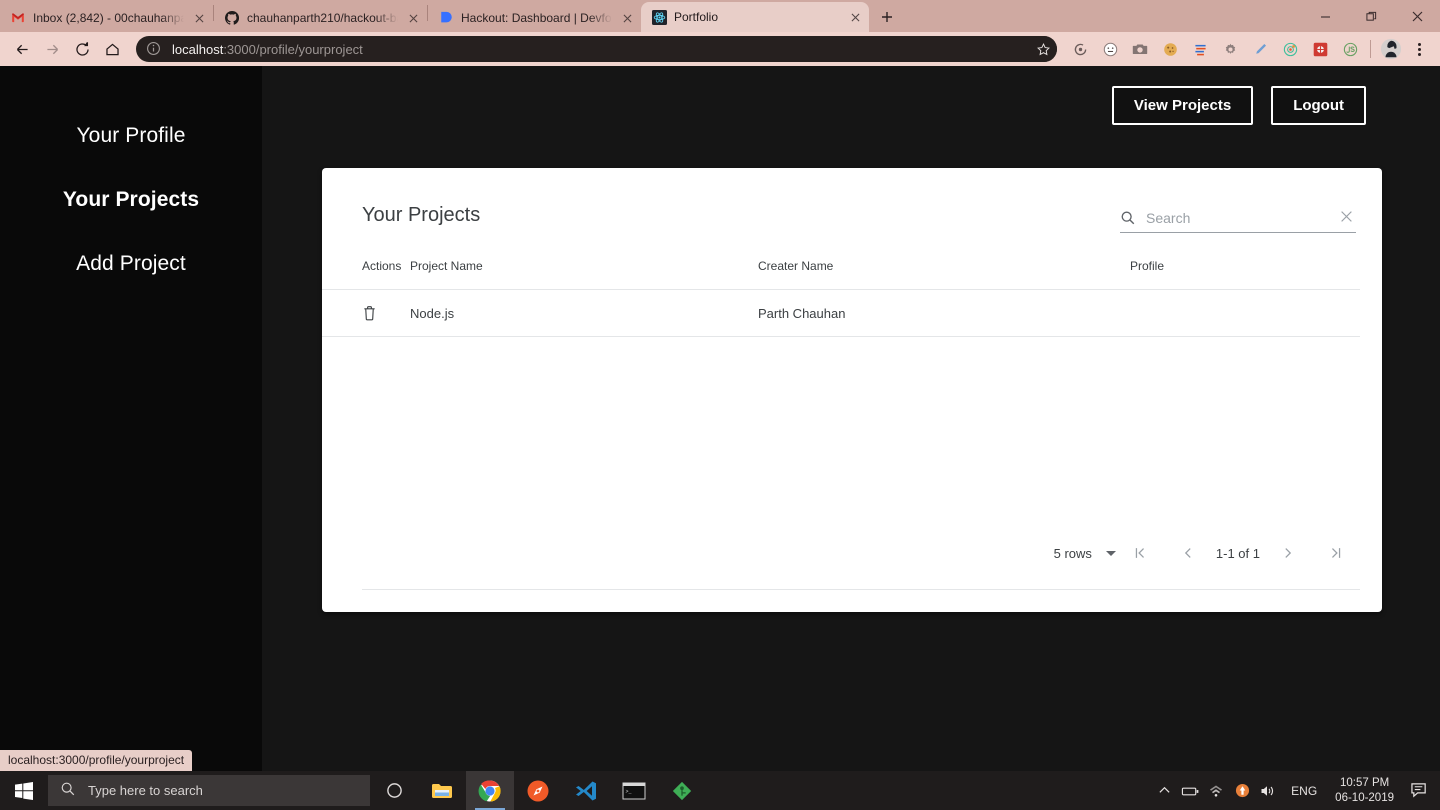  I want to click on minimize-icon, so click(1325, 16).